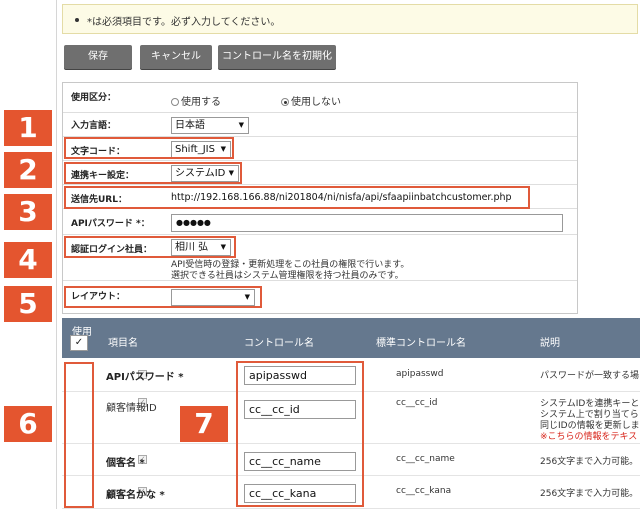  I want to click on highlight-auth-user, so click(150, 247).